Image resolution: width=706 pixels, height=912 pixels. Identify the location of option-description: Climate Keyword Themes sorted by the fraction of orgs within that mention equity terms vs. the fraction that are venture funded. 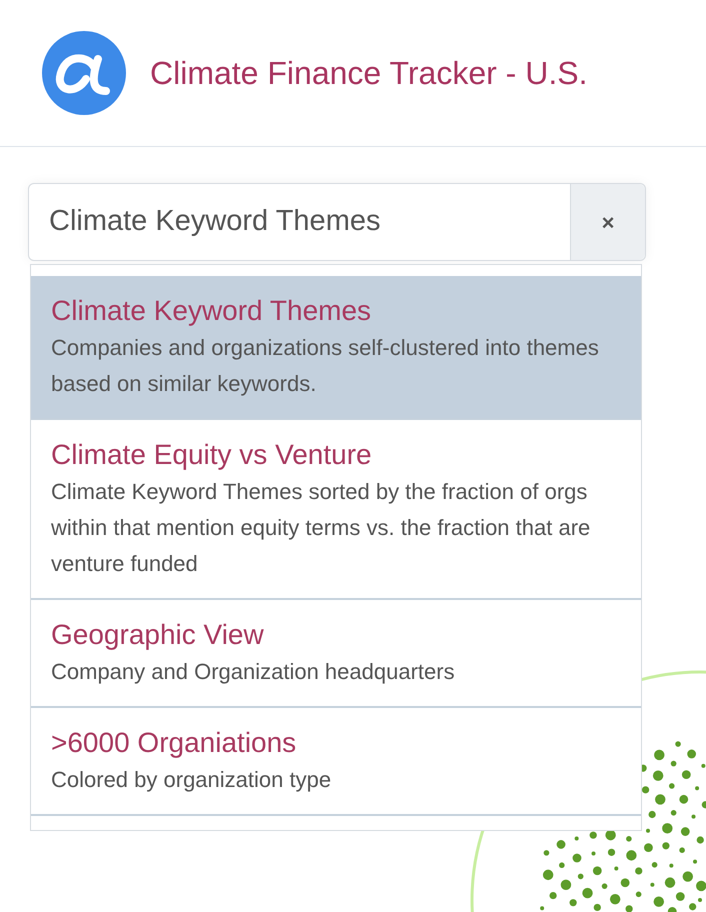
(321, 528).